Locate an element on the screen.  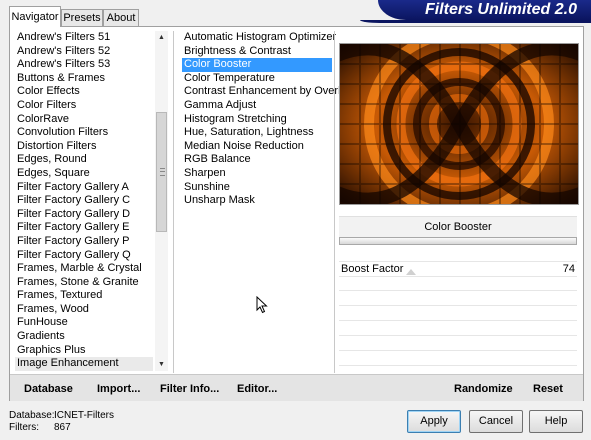
filter-list-item: Sharpen is located at coordinates (257, 174).